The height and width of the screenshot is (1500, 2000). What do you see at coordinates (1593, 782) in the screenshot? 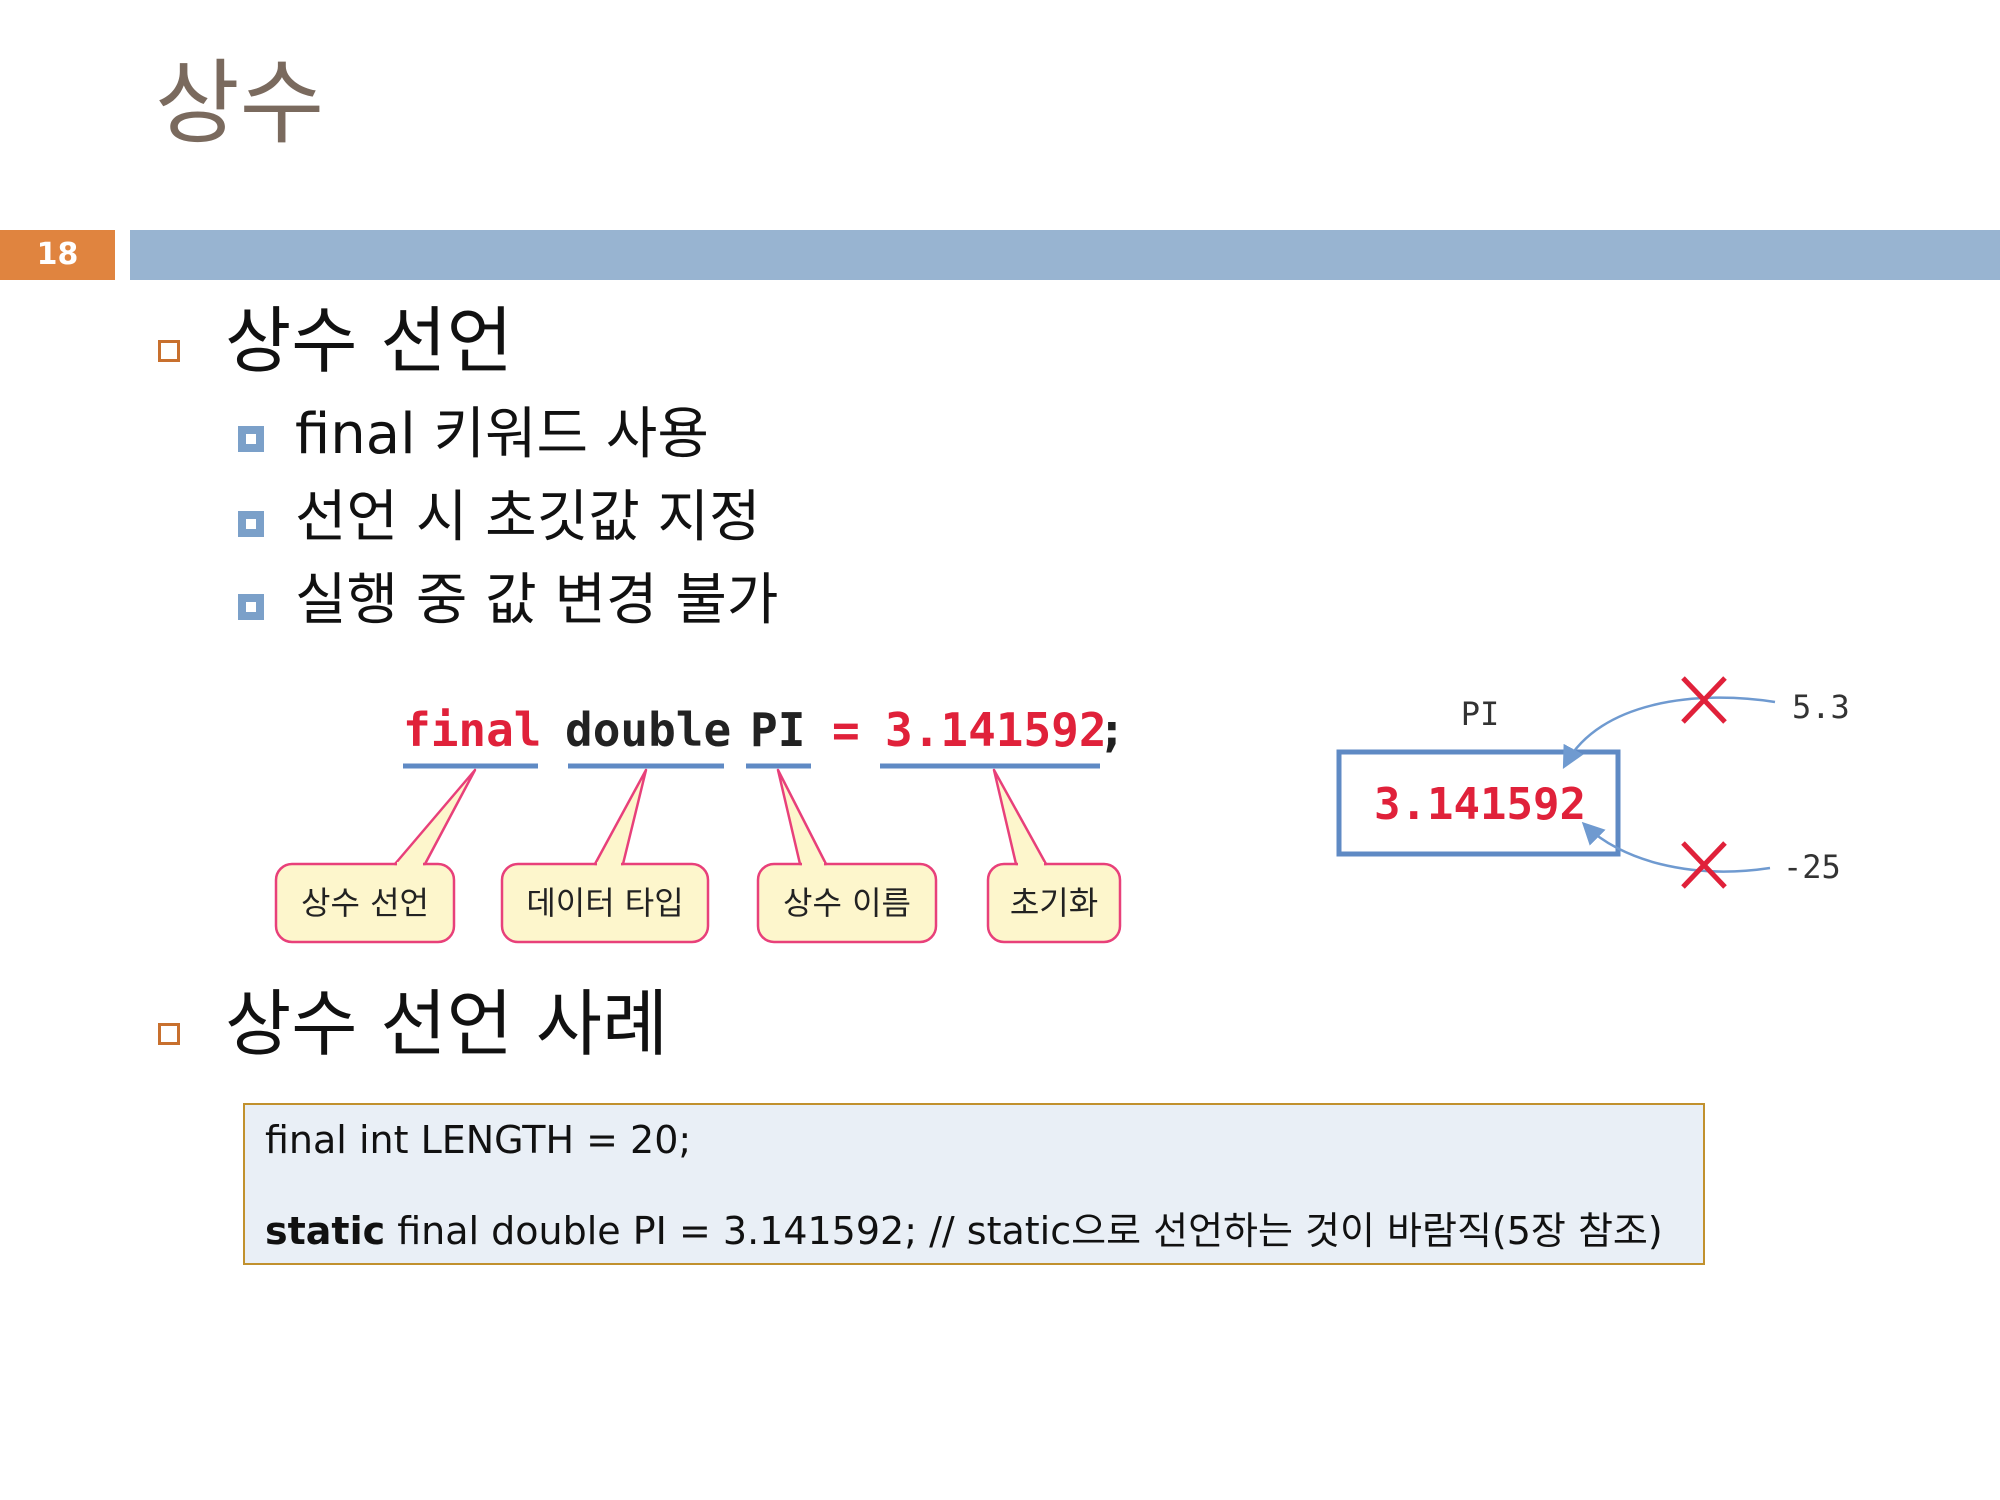
I see `pi-constant-diagram: PI 3.141592 5.3 -25` at bounding box center [1593, 782].